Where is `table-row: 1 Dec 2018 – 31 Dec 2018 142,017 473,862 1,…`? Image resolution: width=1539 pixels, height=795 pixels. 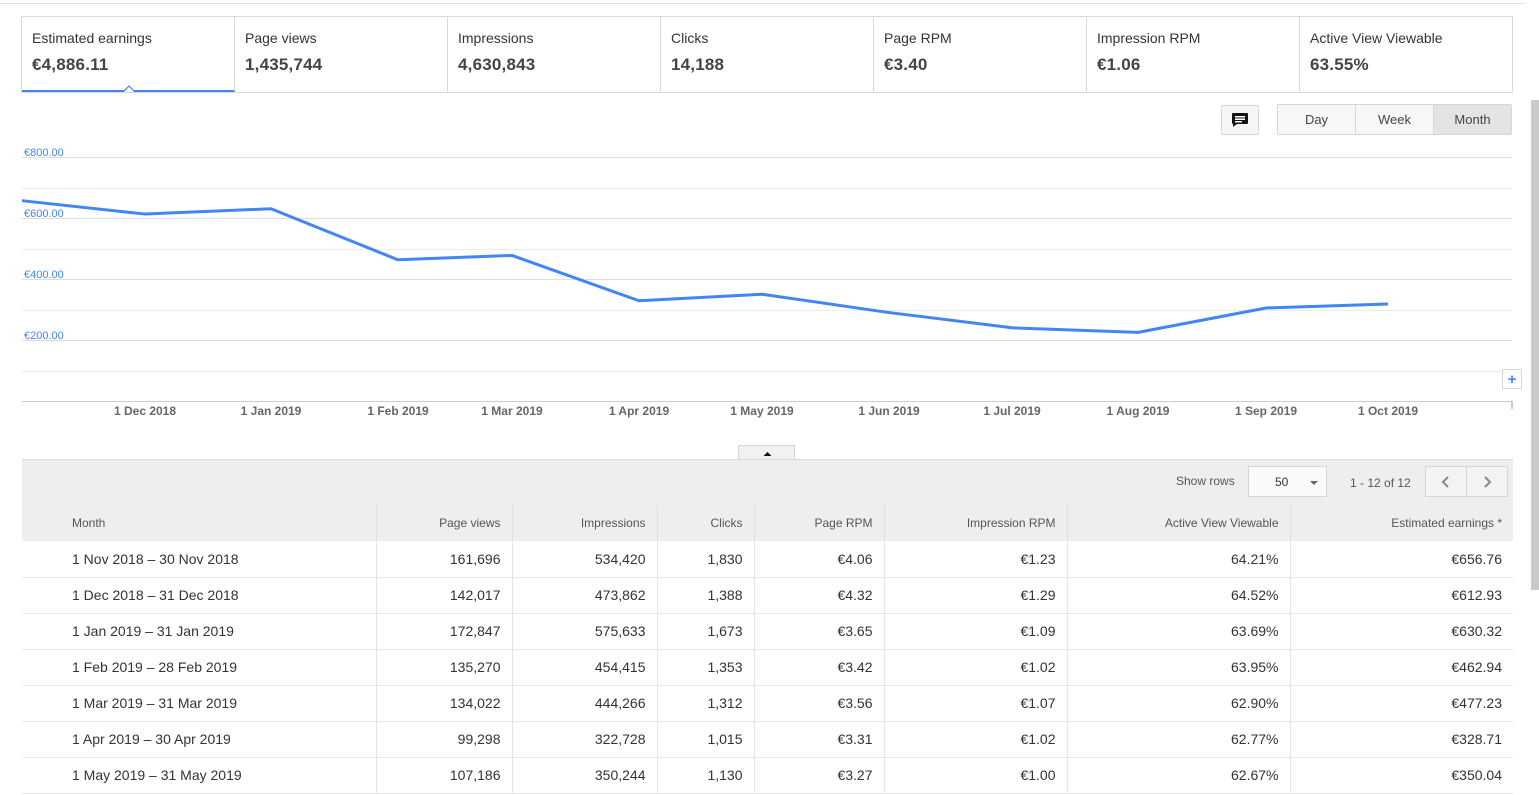 table-row: 1 Dec 2018 – 31 Dec 2018 142,017 473,862 1,… is located at coordinates (767, 595).